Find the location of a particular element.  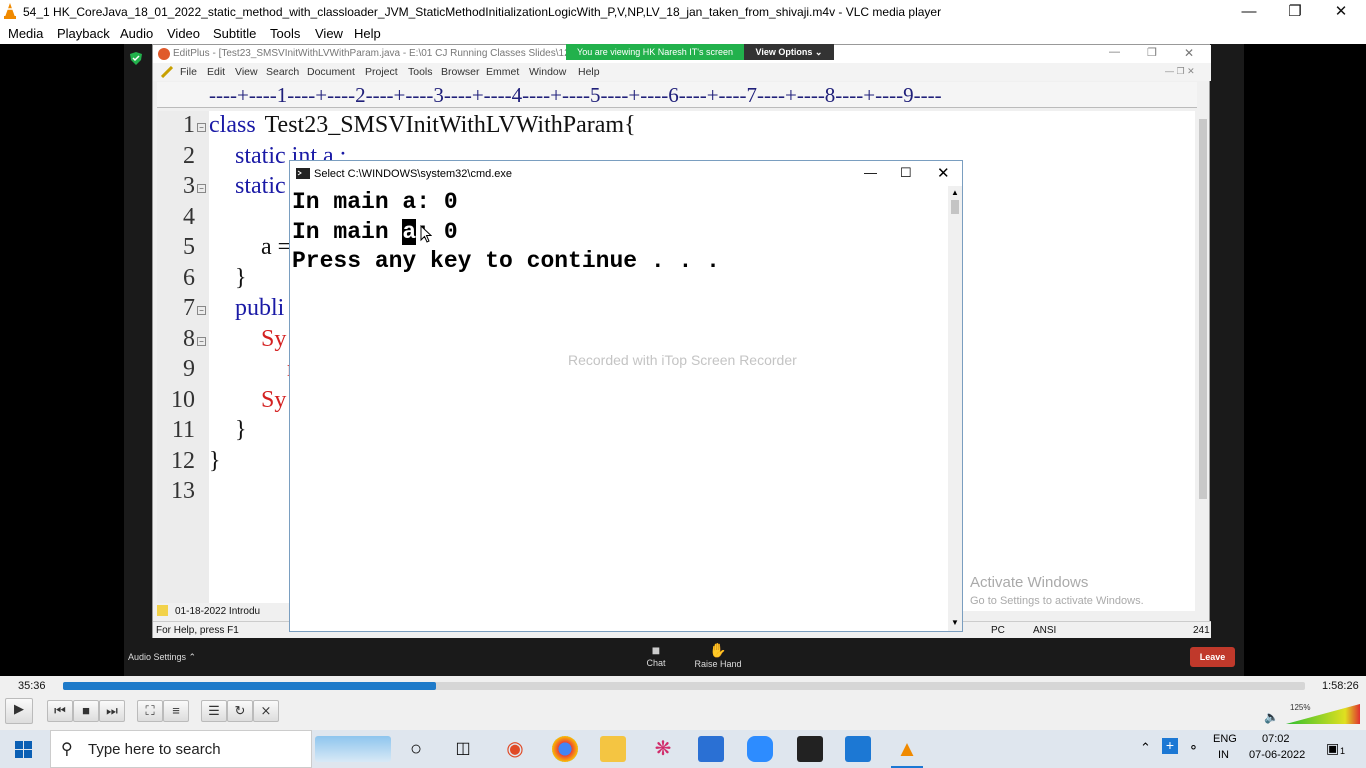

network-icon: ⚬ is located at coordinates (1193, 748).